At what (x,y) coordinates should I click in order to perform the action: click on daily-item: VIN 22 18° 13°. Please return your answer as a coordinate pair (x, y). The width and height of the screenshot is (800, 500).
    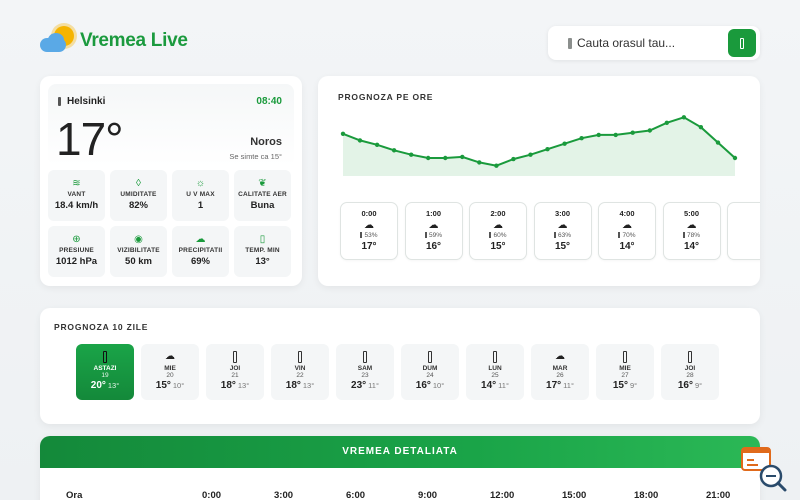
    Looking at the image, I should click on (300, 372).